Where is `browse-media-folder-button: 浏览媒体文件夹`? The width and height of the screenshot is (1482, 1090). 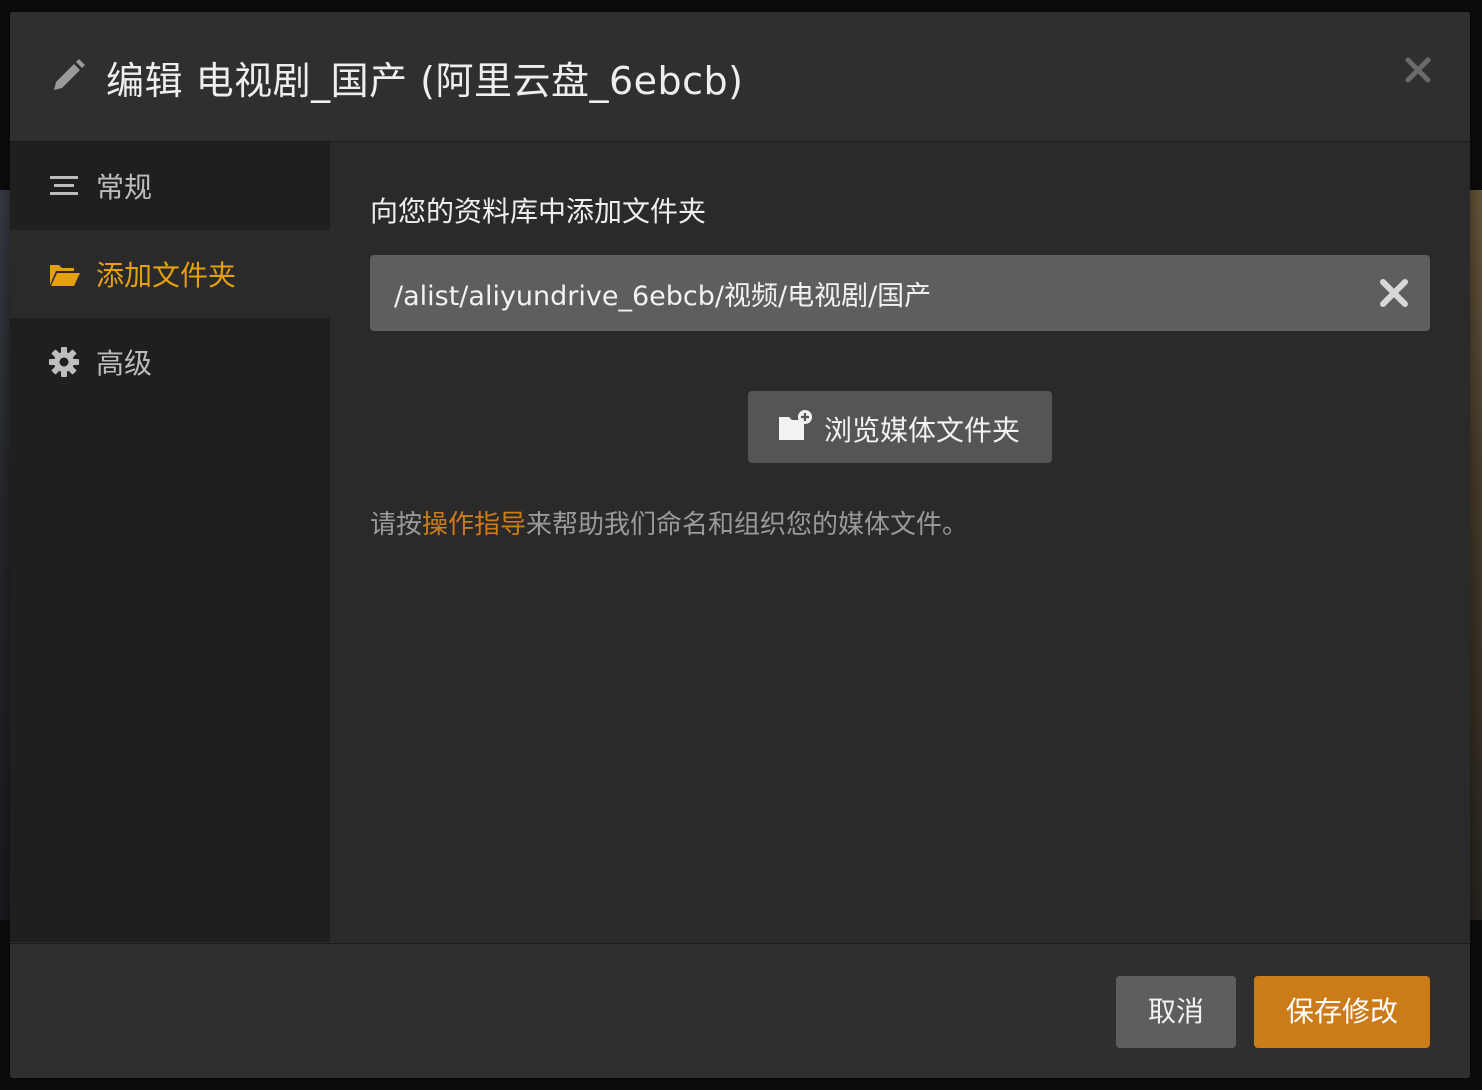
browse-media-folder-button: 浏览媒体文件夹 is located at coordinates (900, 427).